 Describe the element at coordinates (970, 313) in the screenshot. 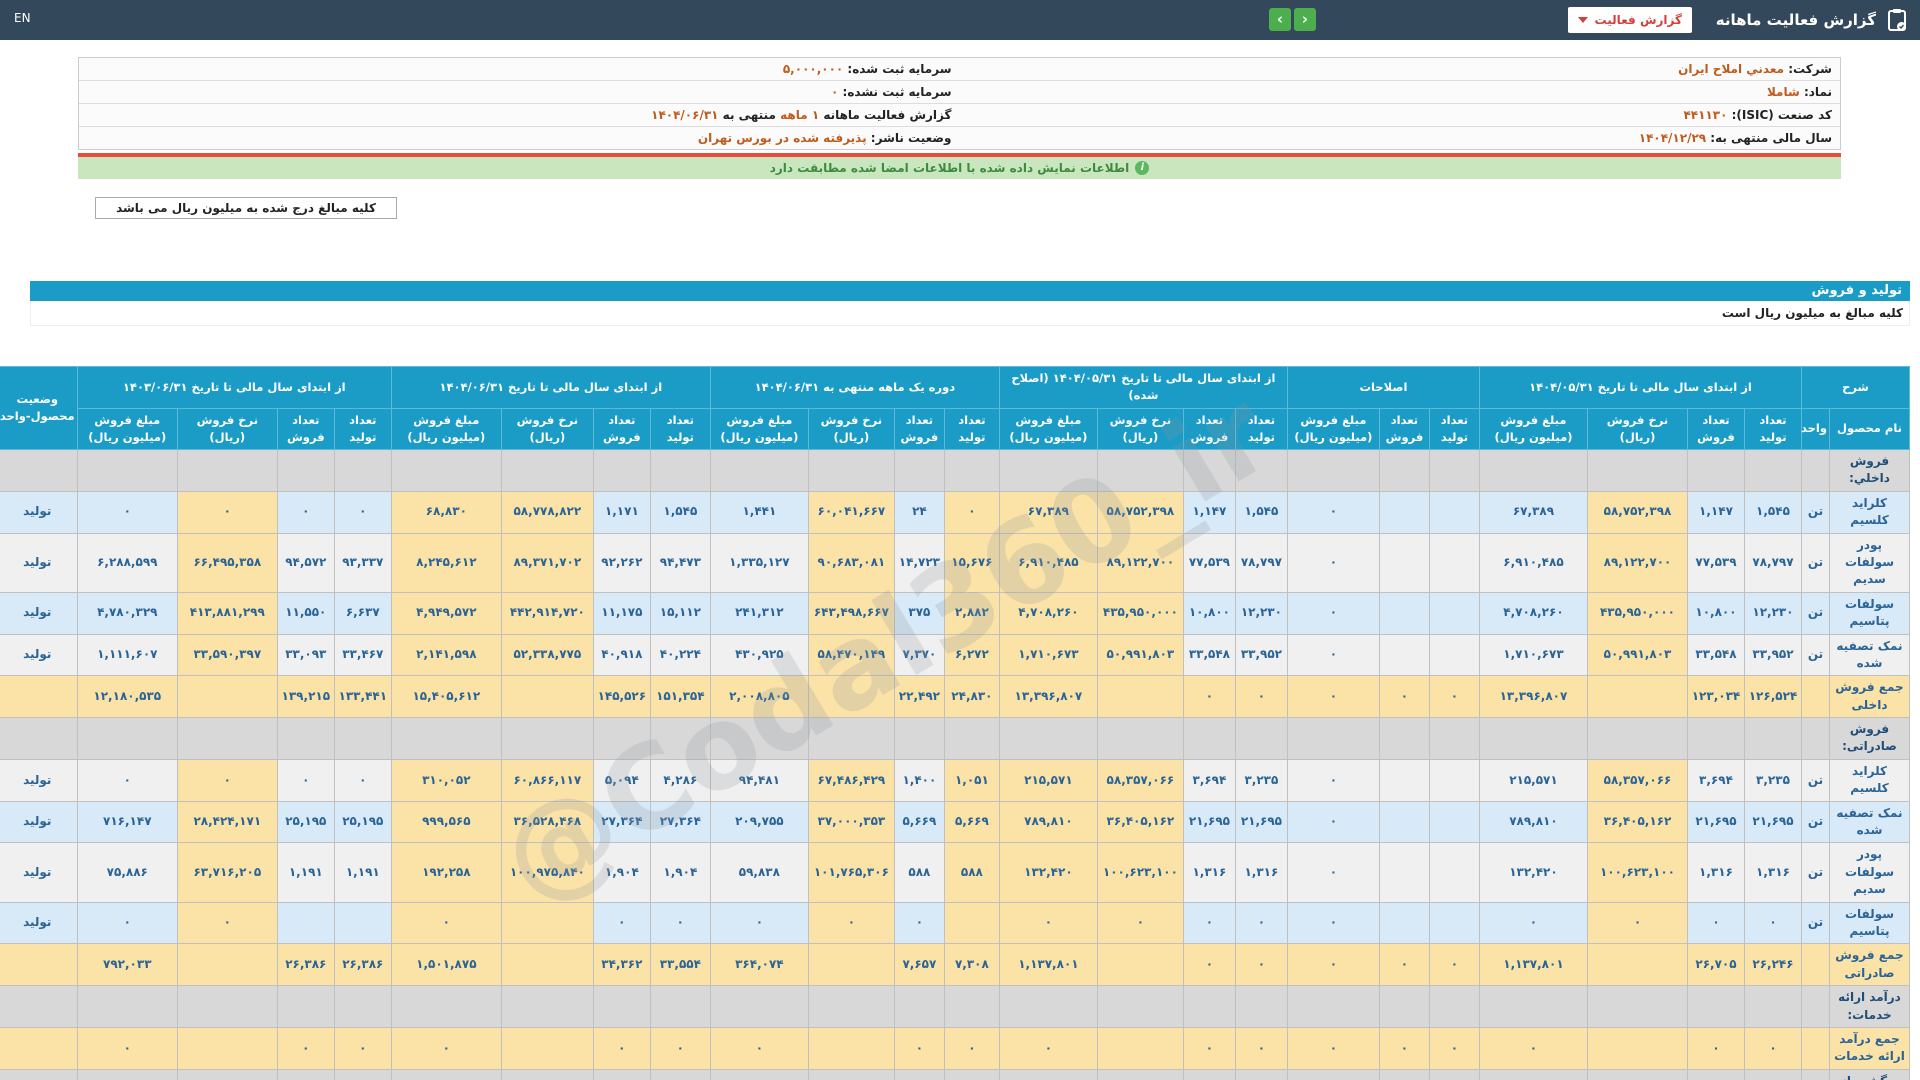

I see `amounts-unit-note: کلیه مبالغ به میلیون ریال است` at that location.